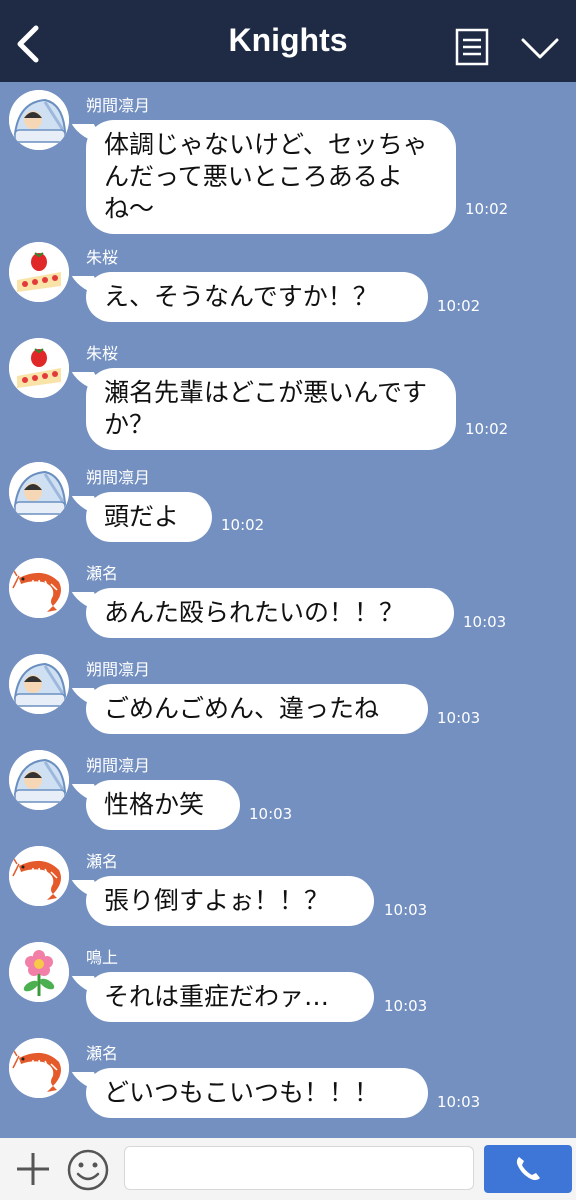  Describe the element at coordinates (257, 297) in the screenshot. I see `message-bubble: え、そうなんですか！？` at that location.